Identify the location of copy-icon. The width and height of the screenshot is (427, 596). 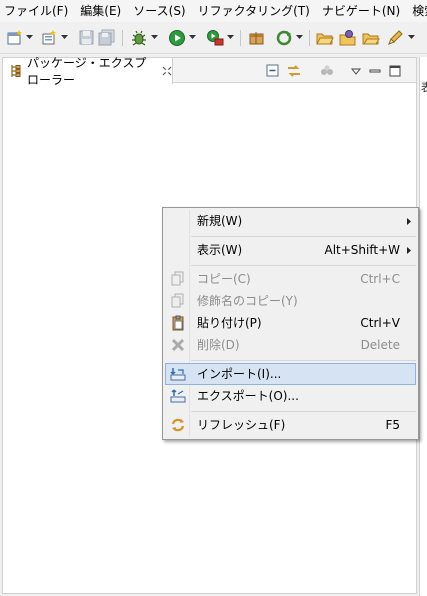
(178, 279).